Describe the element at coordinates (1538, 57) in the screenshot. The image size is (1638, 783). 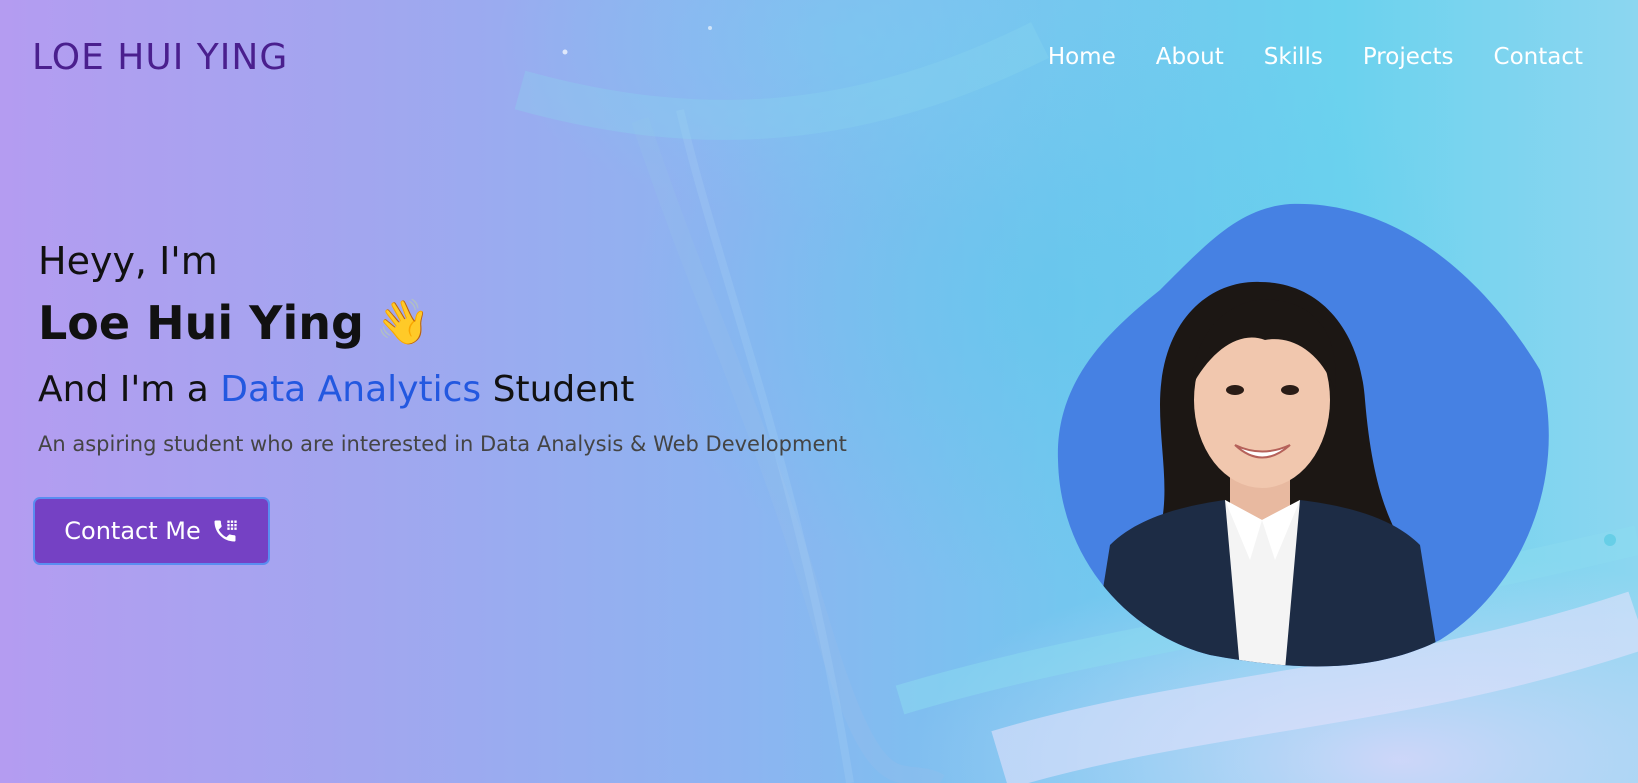
I see `nav-contact: Contact` at that location.